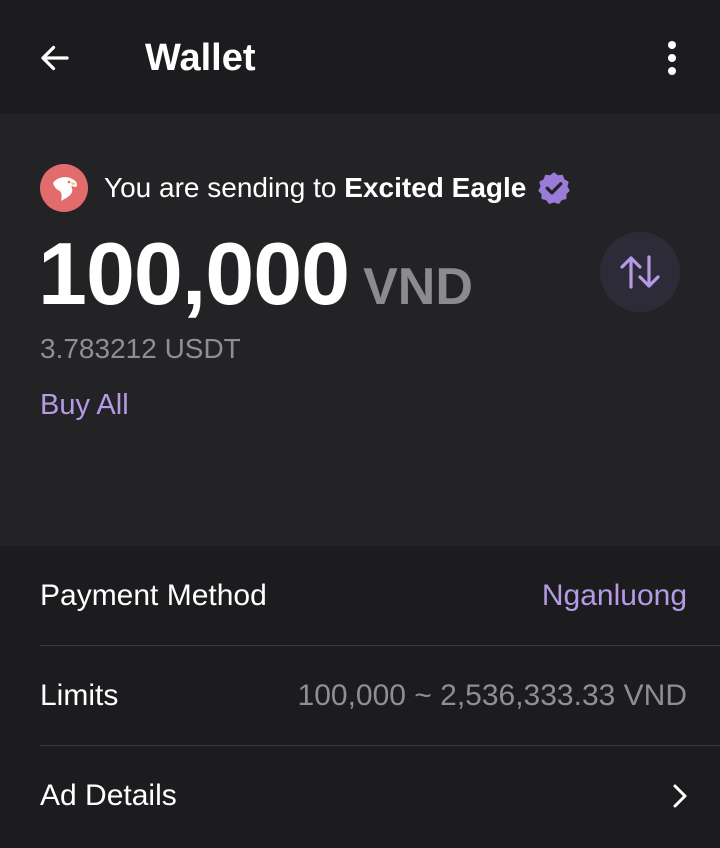 The width and height of the screenshot is (720, 848). I want to click on recipient-prefix: You are sending to, so click(224, 187).